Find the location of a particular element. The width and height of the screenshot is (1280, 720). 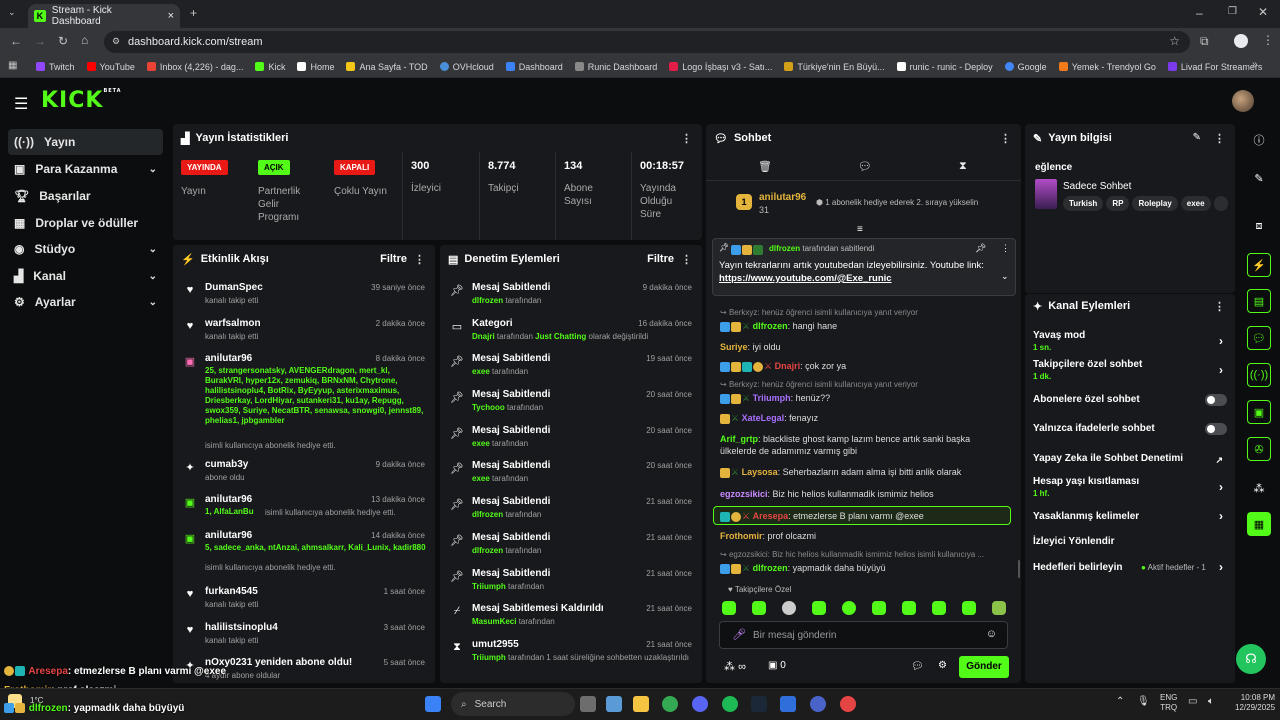

trash-icon: 🗑︎ is located at coordinates (765, 166).